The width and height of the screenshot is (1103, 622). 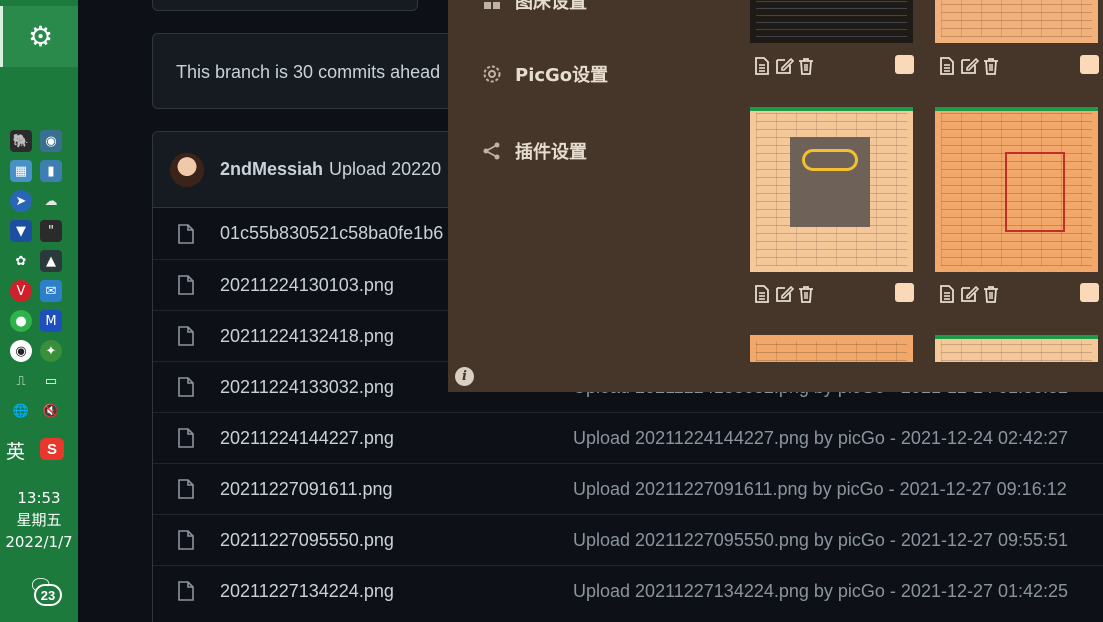 I want to click on malwarebytes-icon: M, so click(x=51, y=321).